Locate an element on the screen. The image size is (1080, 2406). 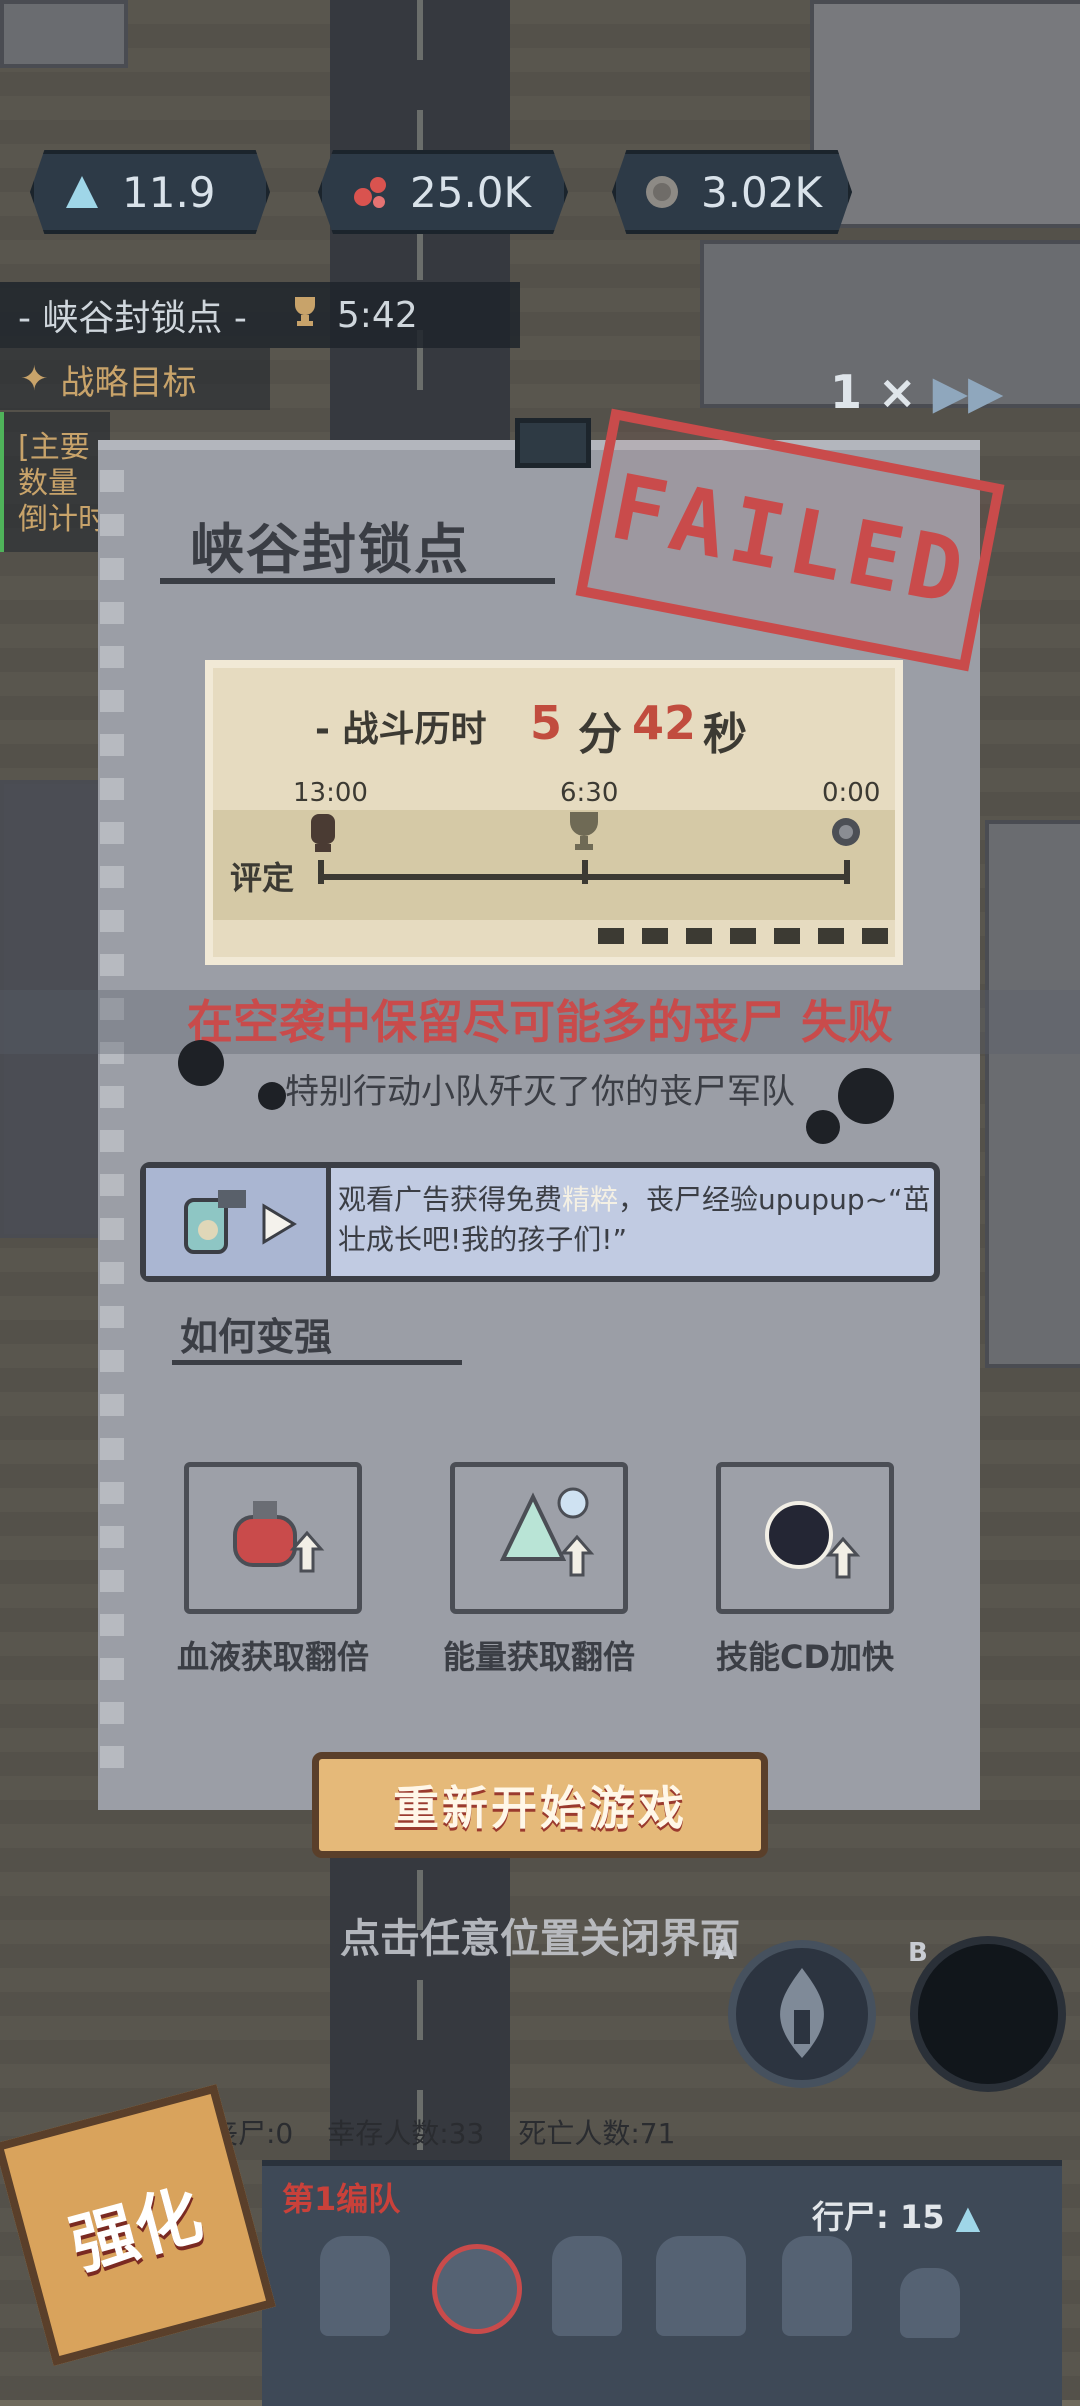
tip-skill-cd is located at coordinates (805, 1538).